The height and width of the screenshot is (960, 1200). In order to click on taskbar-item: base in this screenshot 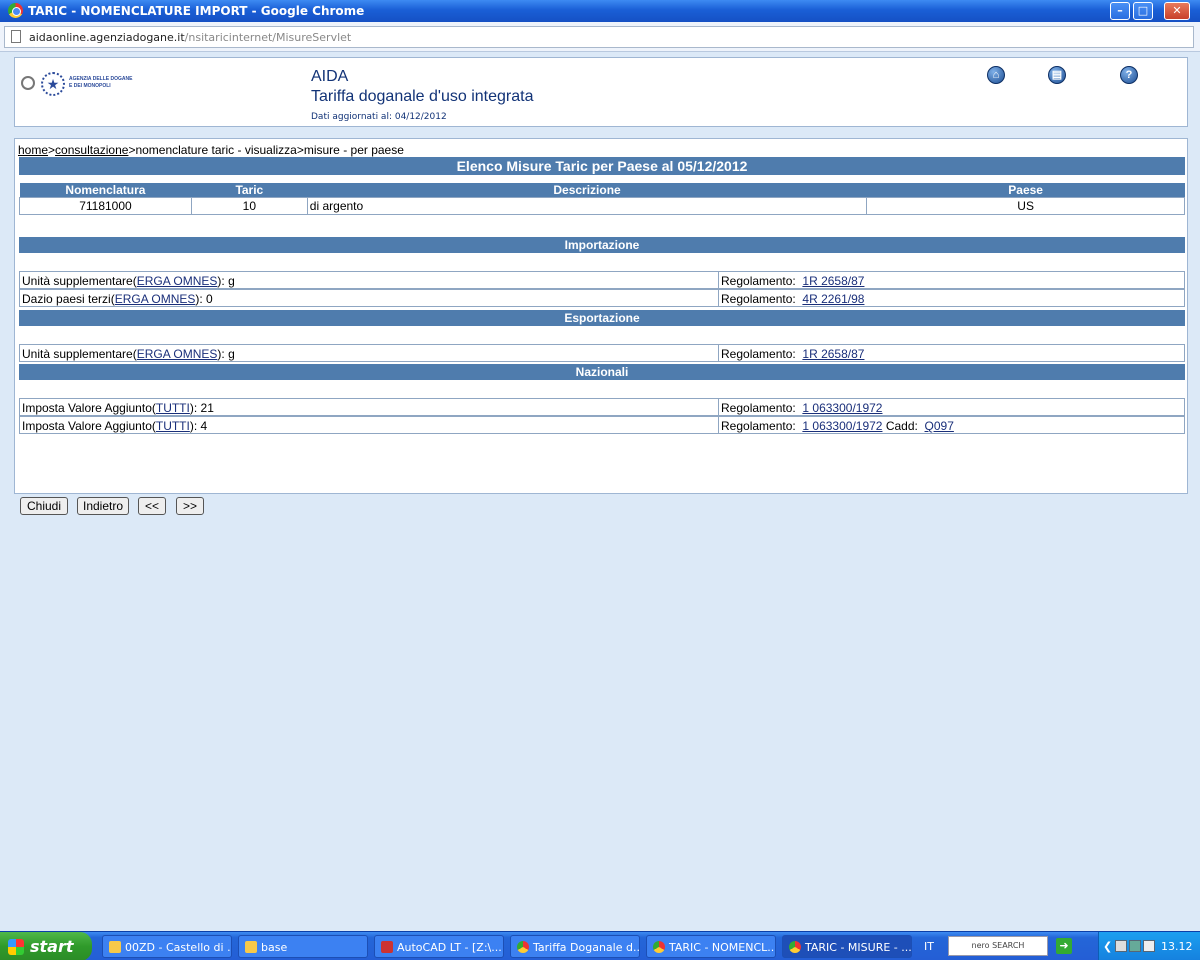, I will do `click(303, 946)`.